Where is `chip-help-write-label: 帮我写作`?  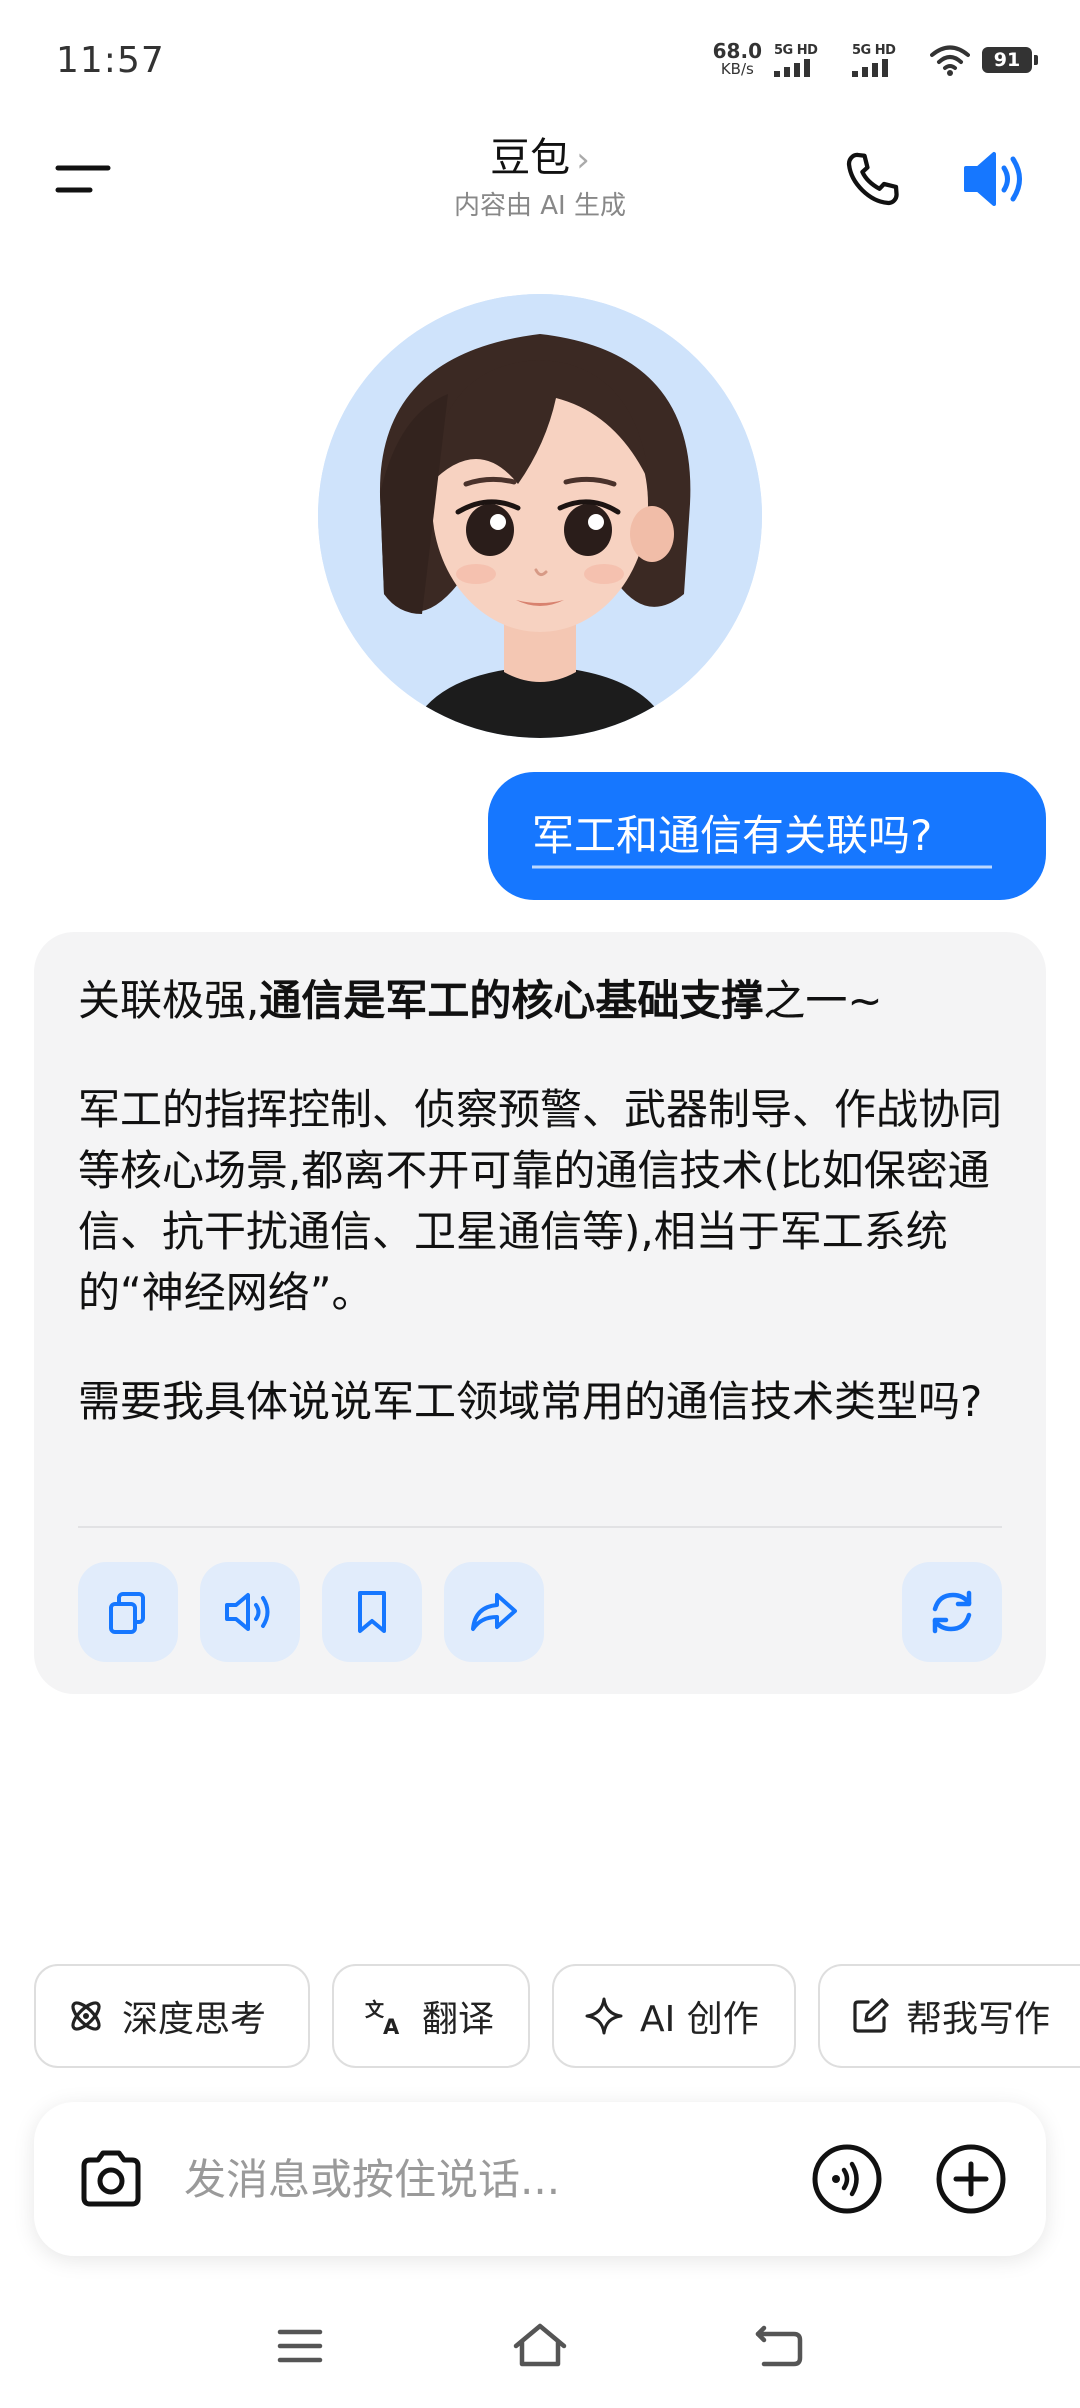 chip-help-write-label: 帮我写作 is located at coordinates (978, 2019).